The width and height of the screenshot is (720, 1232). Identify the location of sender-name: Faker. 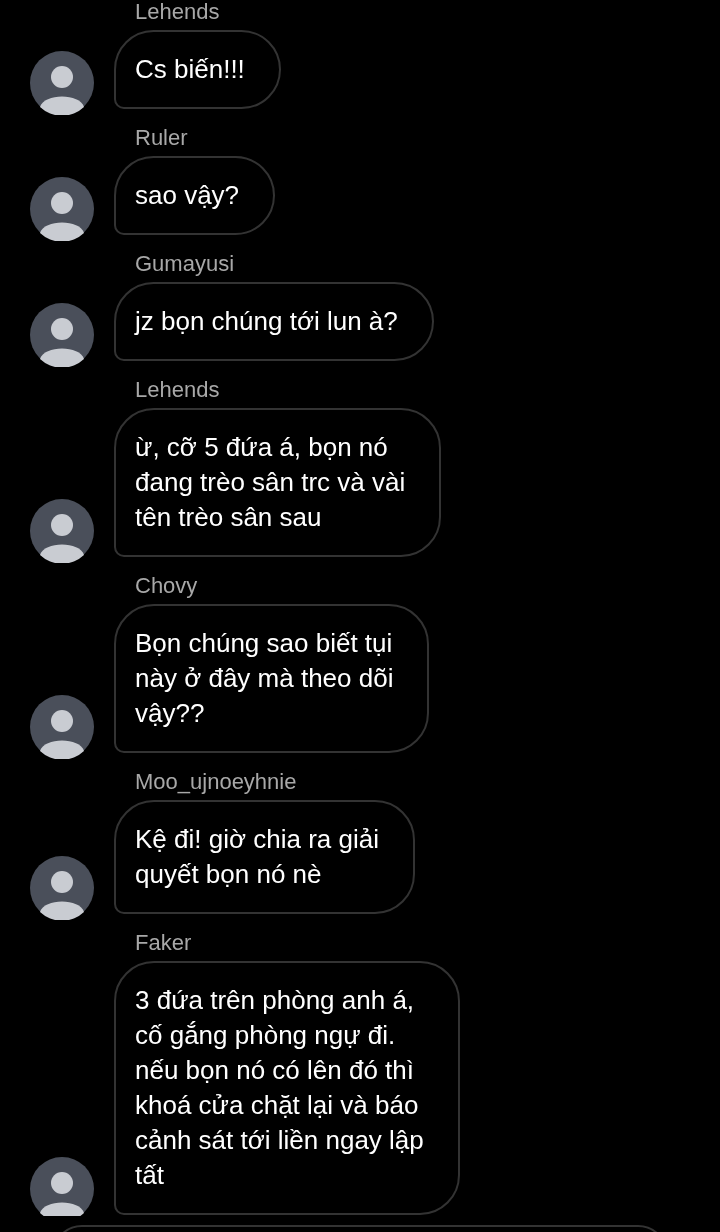
(163, 943).